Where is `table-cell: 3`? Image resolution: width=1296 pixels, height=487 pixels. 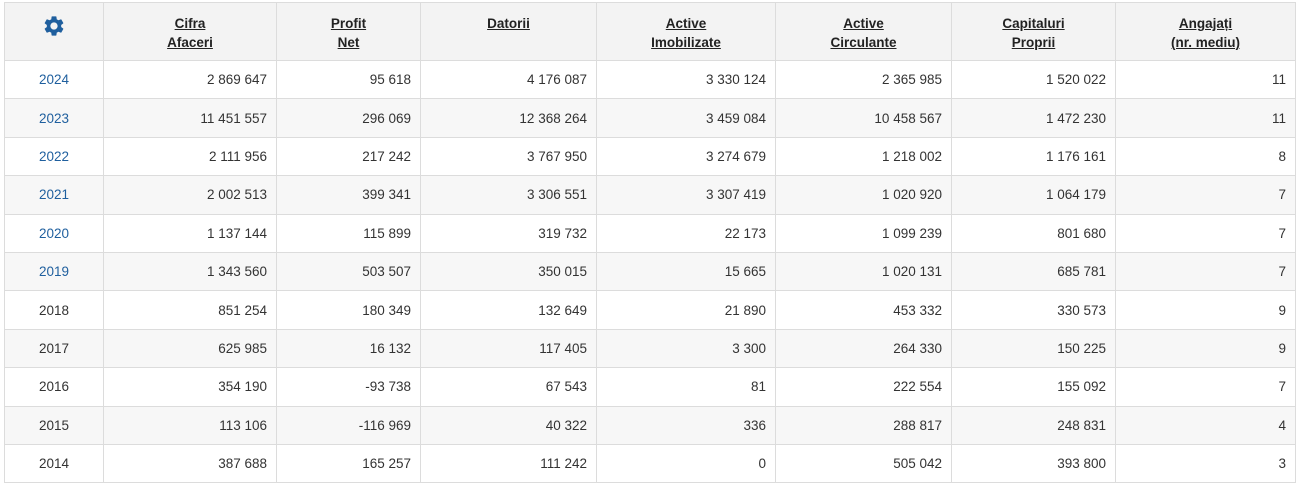
table-cell: 3 is located at coordinates (1205, 463).